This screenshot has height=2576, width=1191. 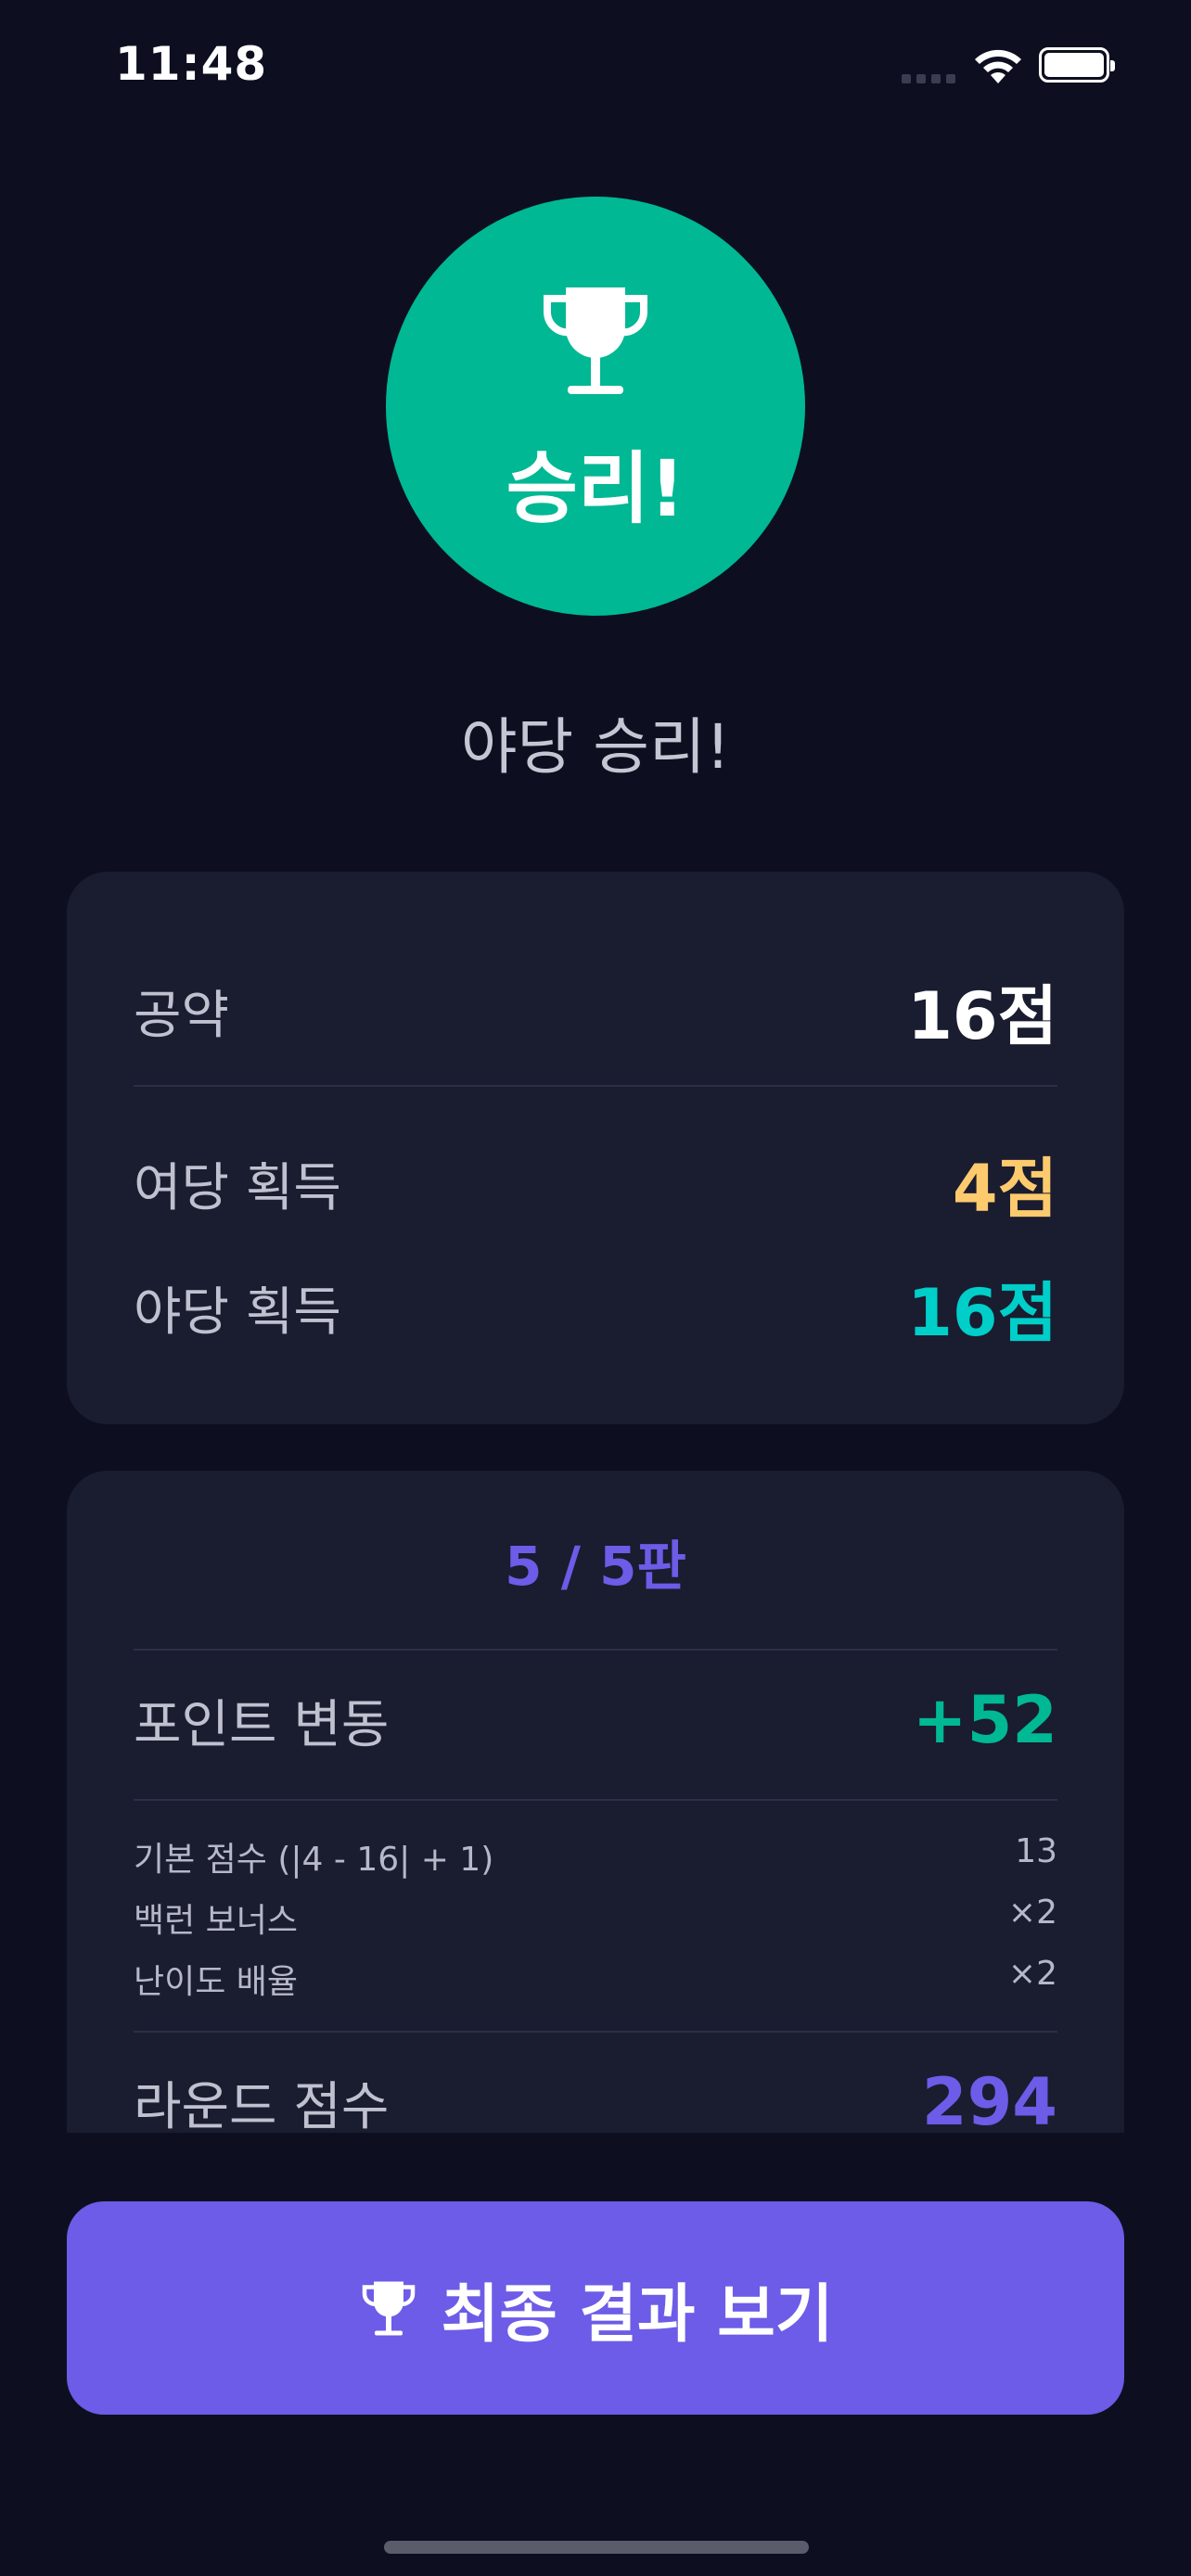 I want to click on detail-row-base-score: 기본 점수 (|4 - 16| + 1) 13, so click(x=595, y=1856).